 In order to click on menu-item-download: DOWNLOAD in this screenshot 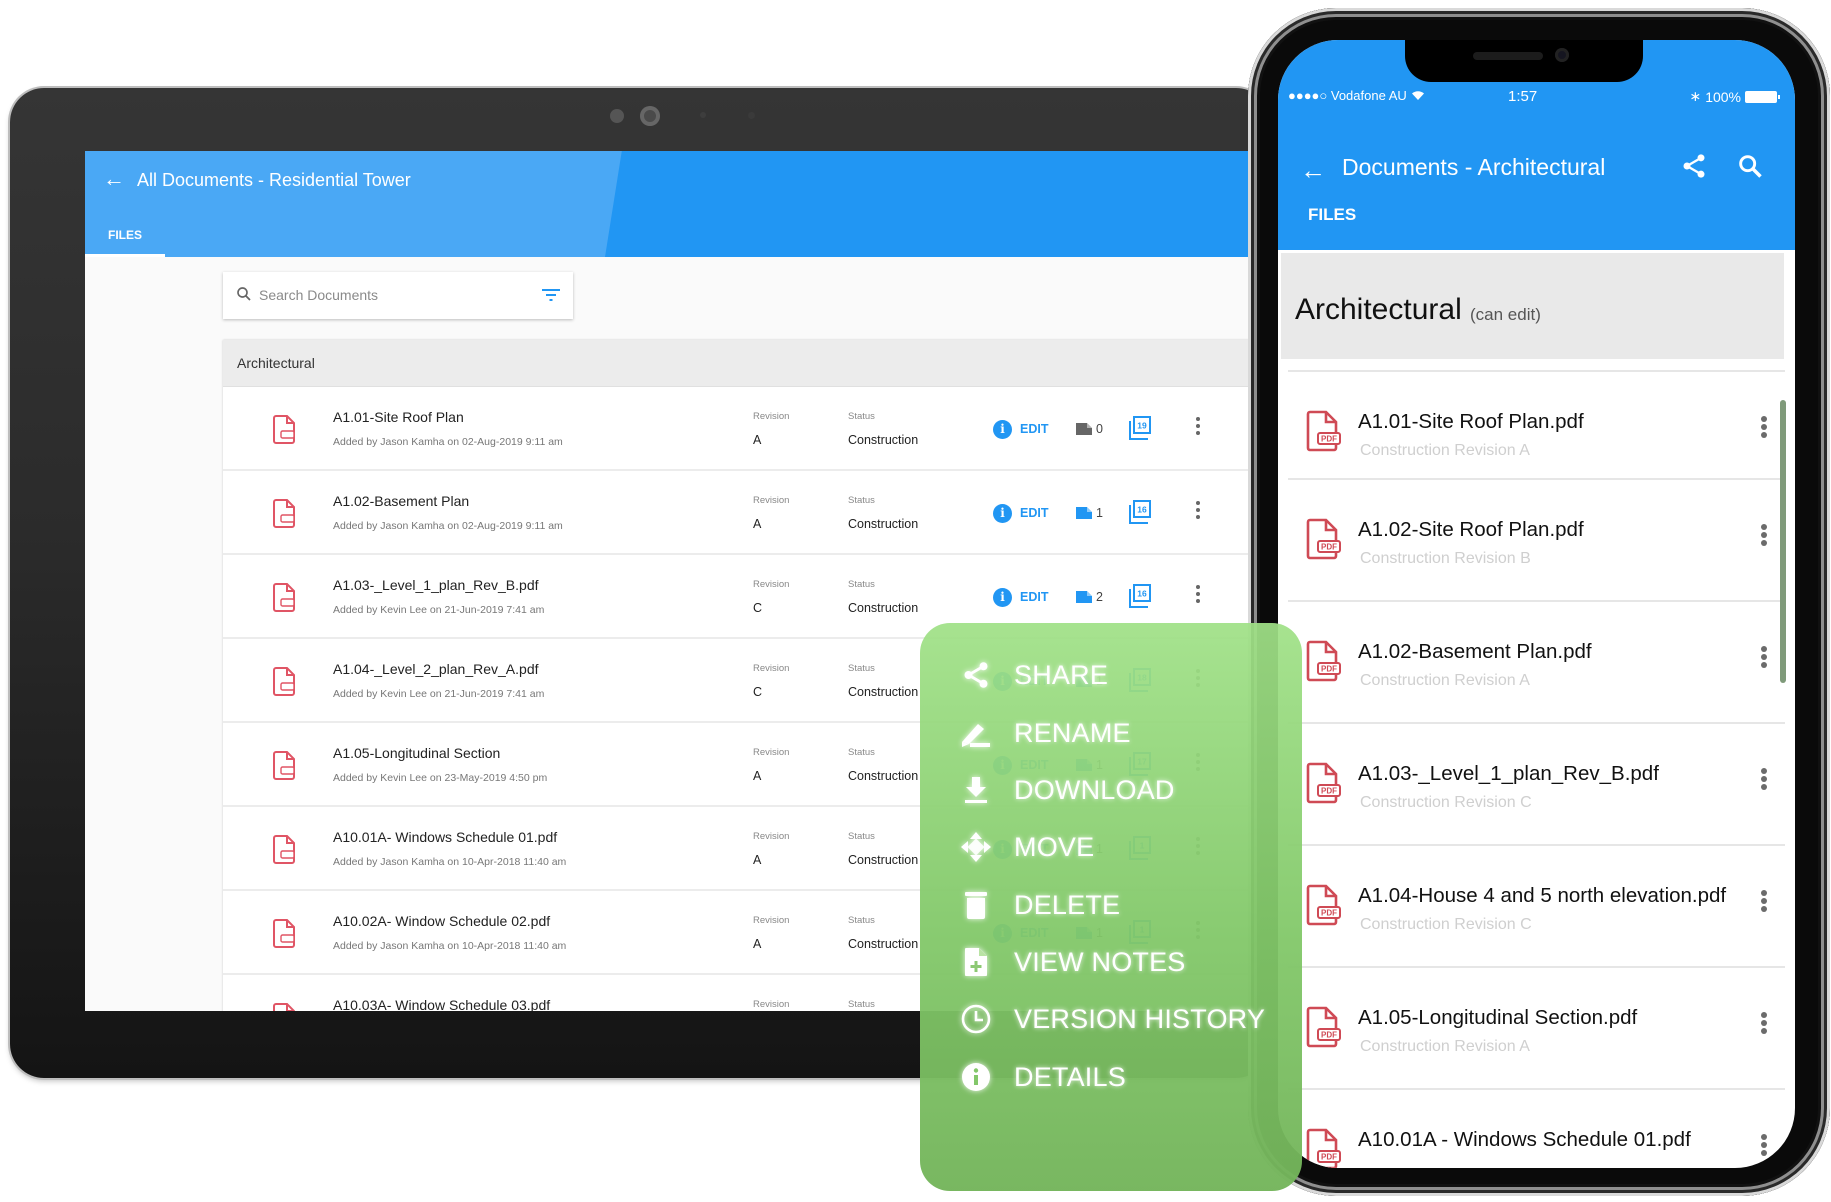, I will do `click(1066, 790)`.